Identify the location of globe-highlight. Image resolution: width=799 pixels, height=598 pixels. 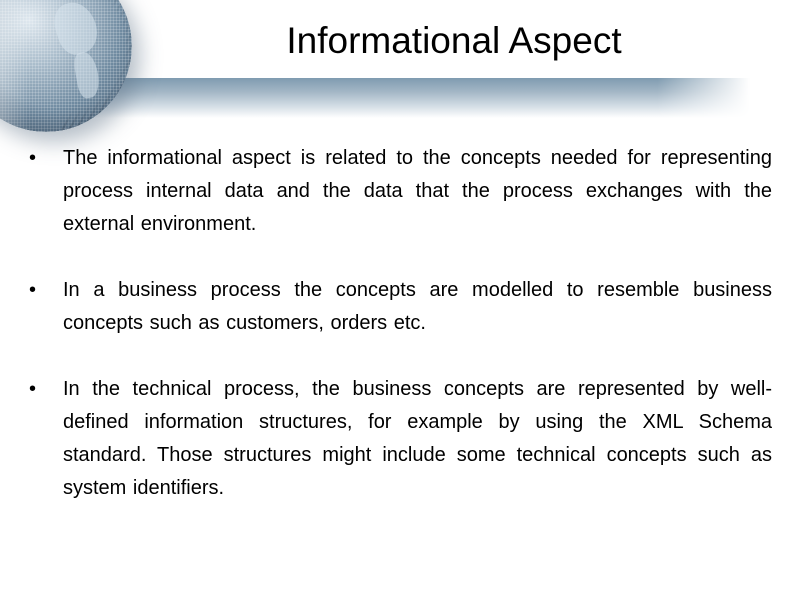
(66, 66).